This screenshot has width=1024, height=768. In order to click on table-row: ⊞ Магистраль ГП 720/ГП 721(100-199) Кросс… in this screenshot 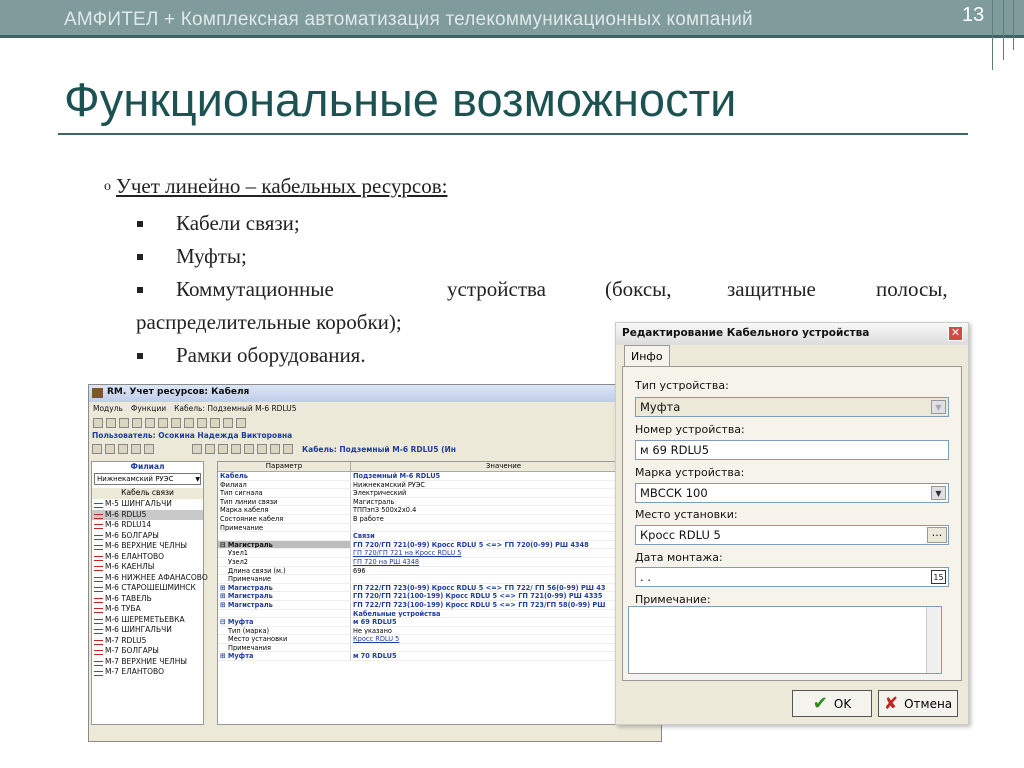, I will do `click(437, 596)`.